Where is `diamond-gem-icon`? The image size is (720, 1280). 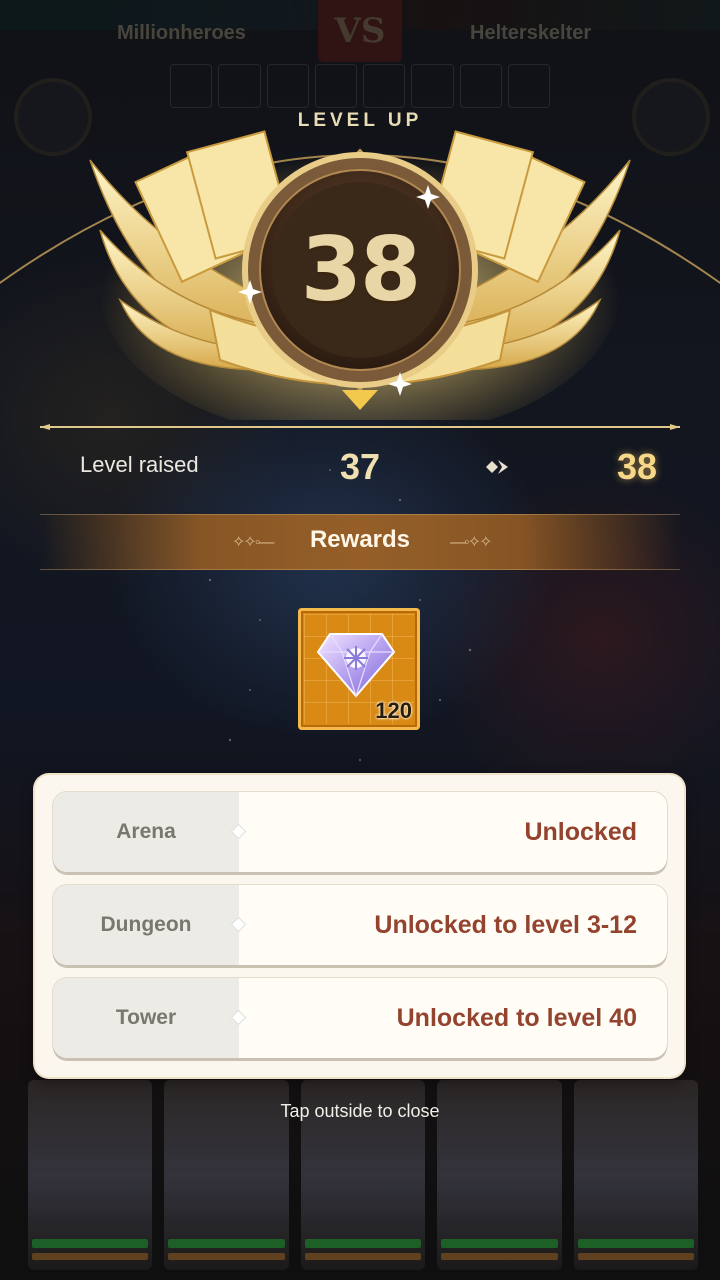 diamond-gem-icon is located at coordinates (356, 665).